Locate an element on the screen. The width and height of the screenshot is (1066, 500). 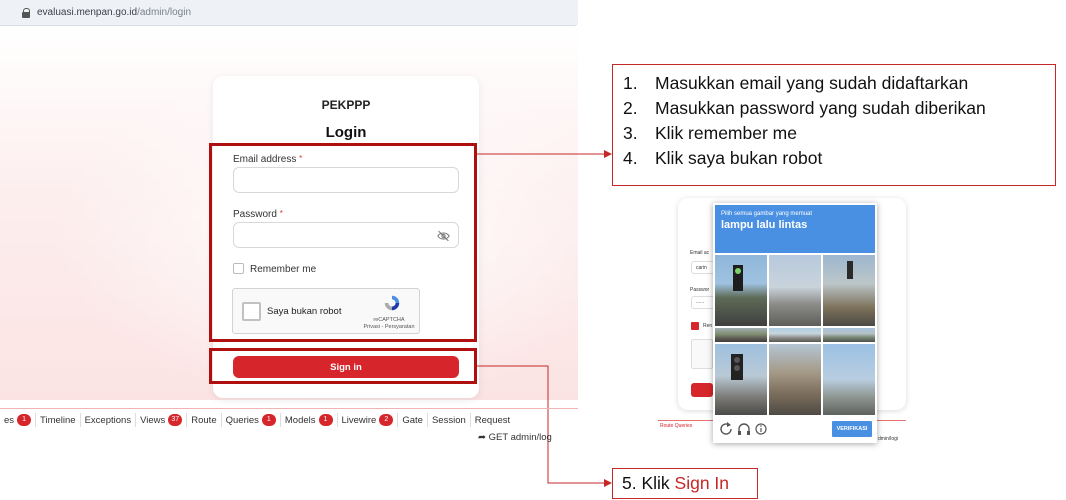
reload-icon is located at coordinates (726, 428).